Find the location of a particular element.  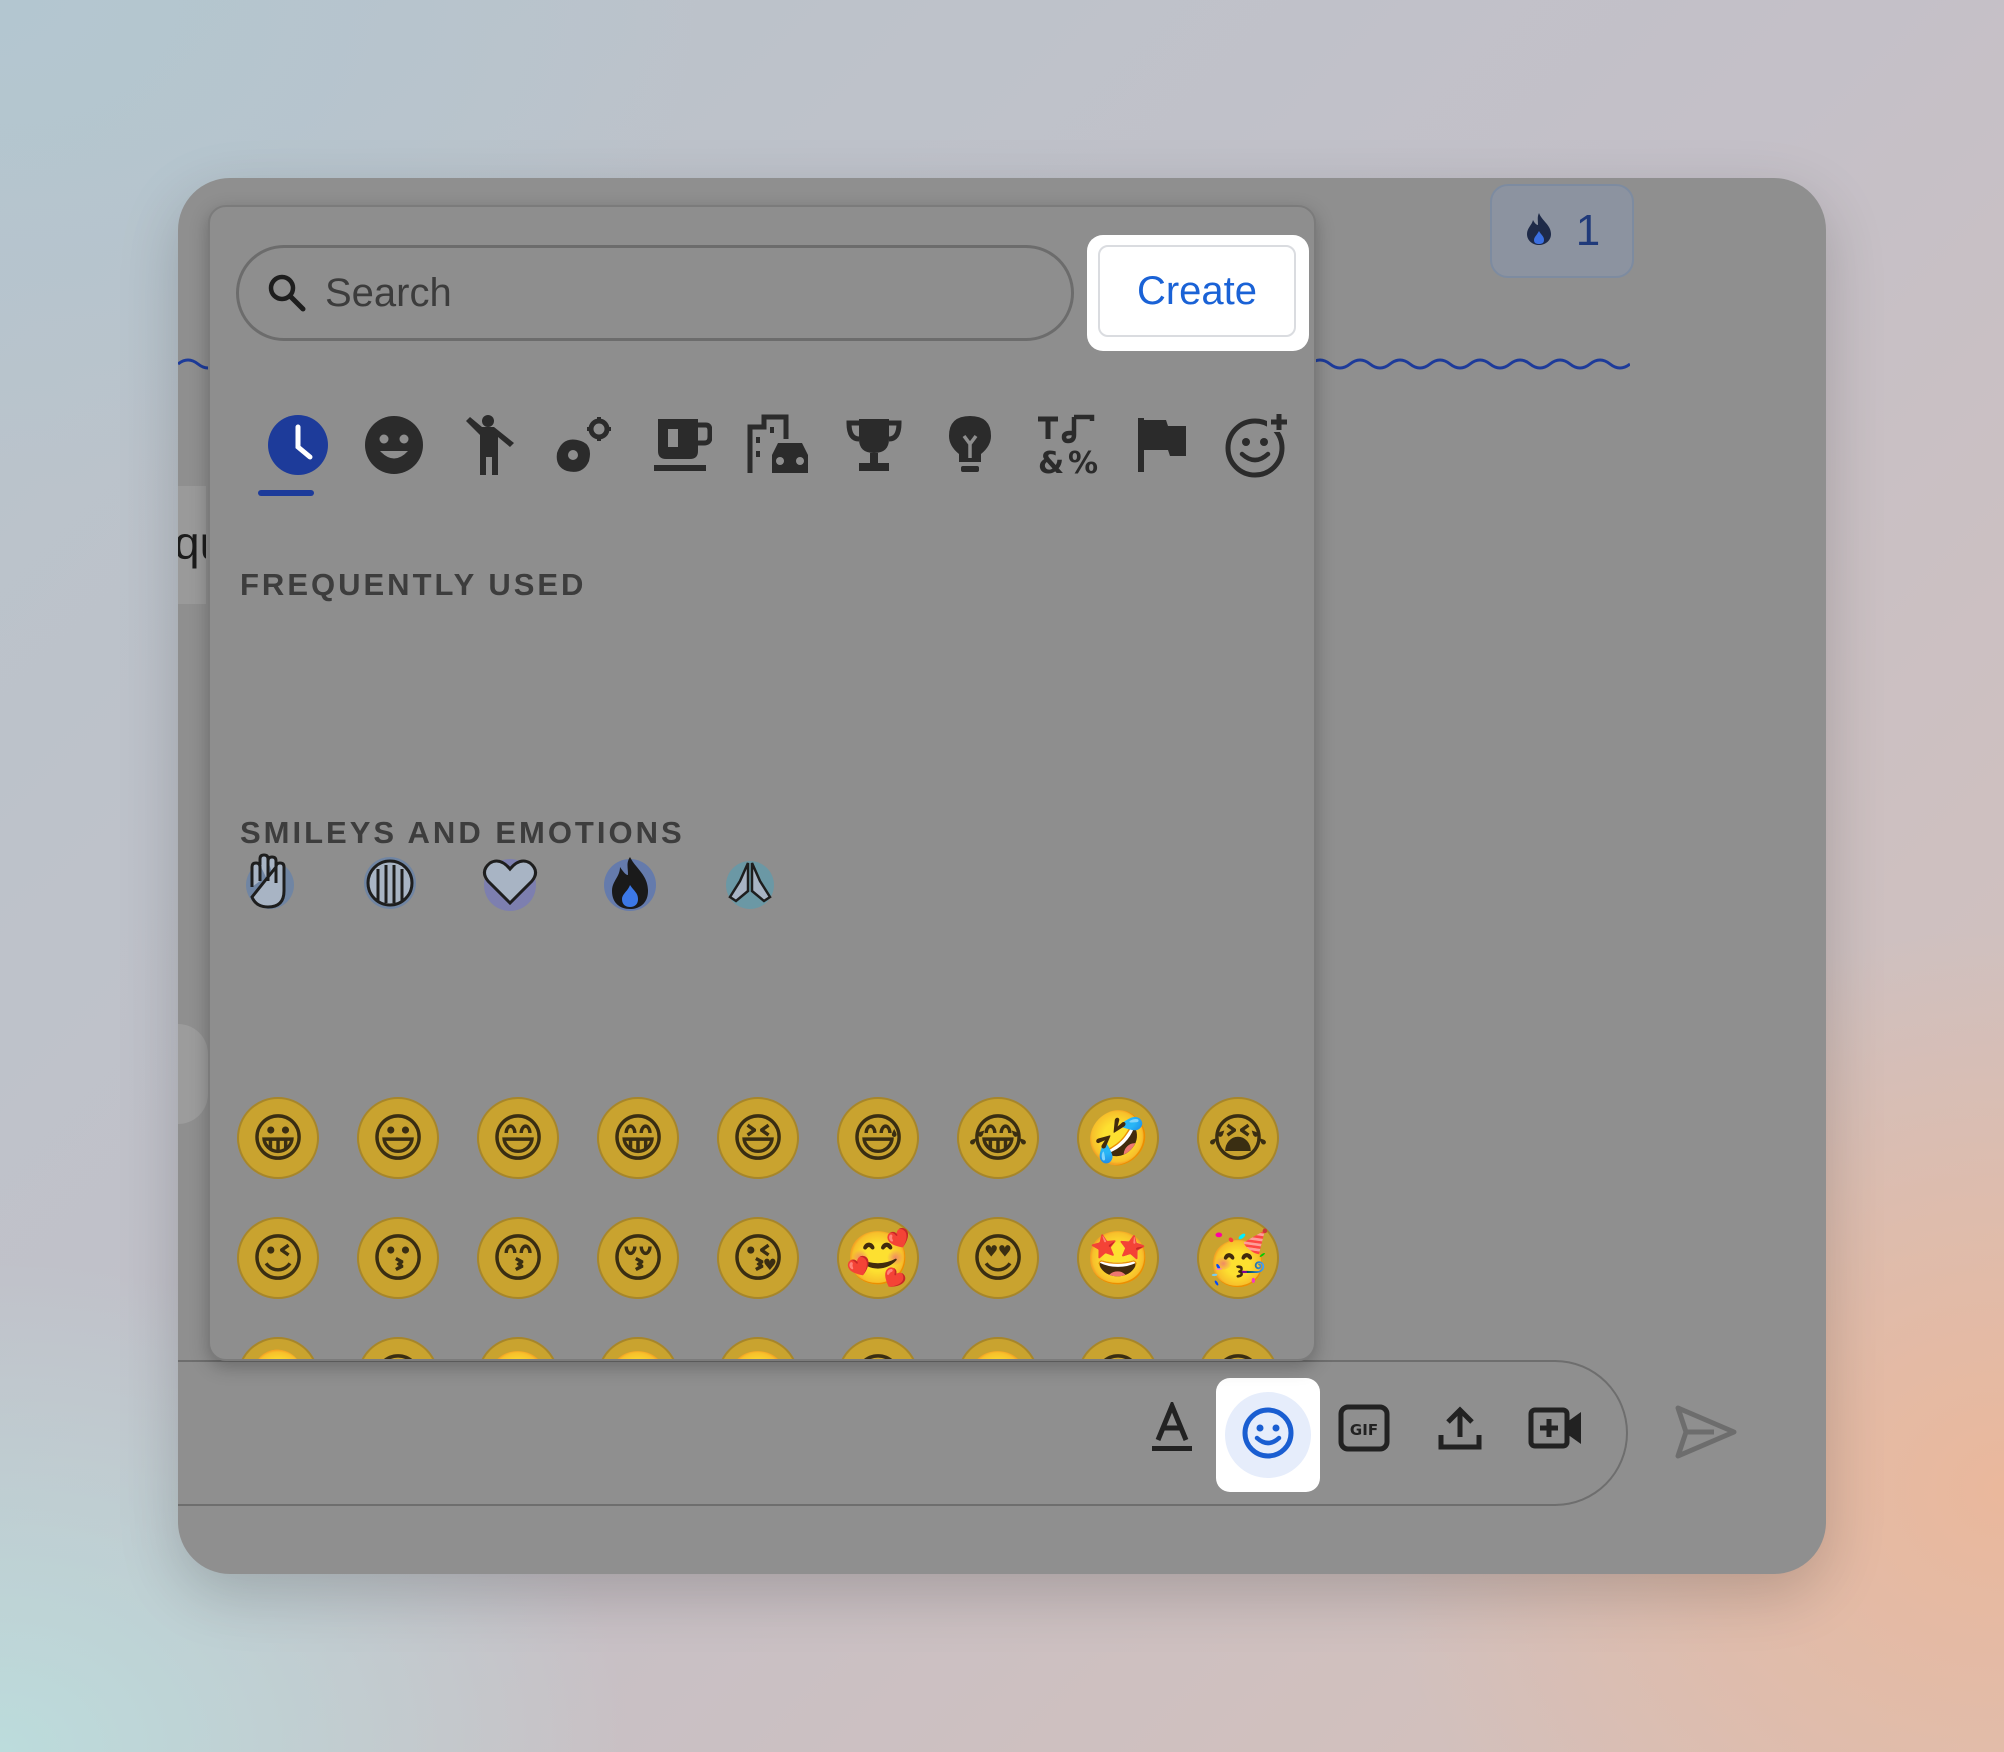

emoji-item: ☺️ is located at coordinates (998, 1346).